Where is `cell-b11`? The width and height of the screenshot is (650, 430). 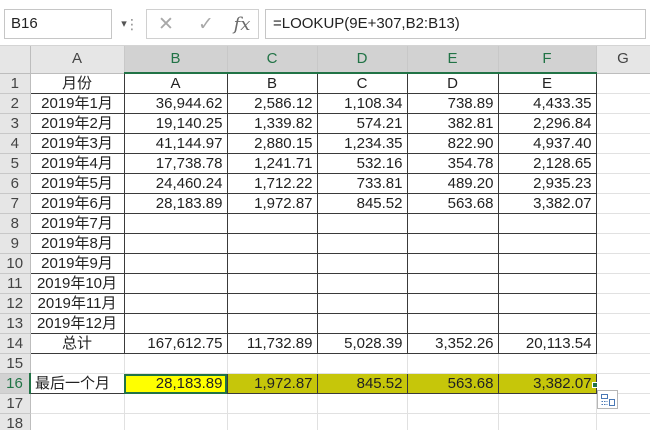
cell-b11 is located at coordinates (175, 283).